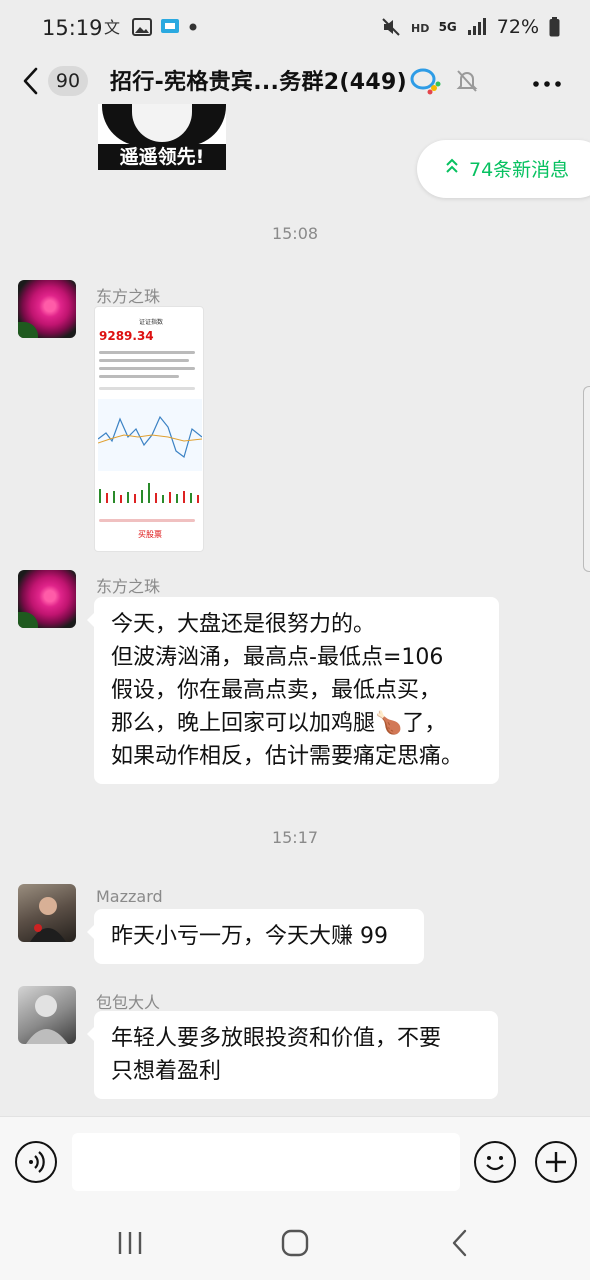 The image size is (590, 1280). I want to click on recent-apps-icon, so click(130, 1243).